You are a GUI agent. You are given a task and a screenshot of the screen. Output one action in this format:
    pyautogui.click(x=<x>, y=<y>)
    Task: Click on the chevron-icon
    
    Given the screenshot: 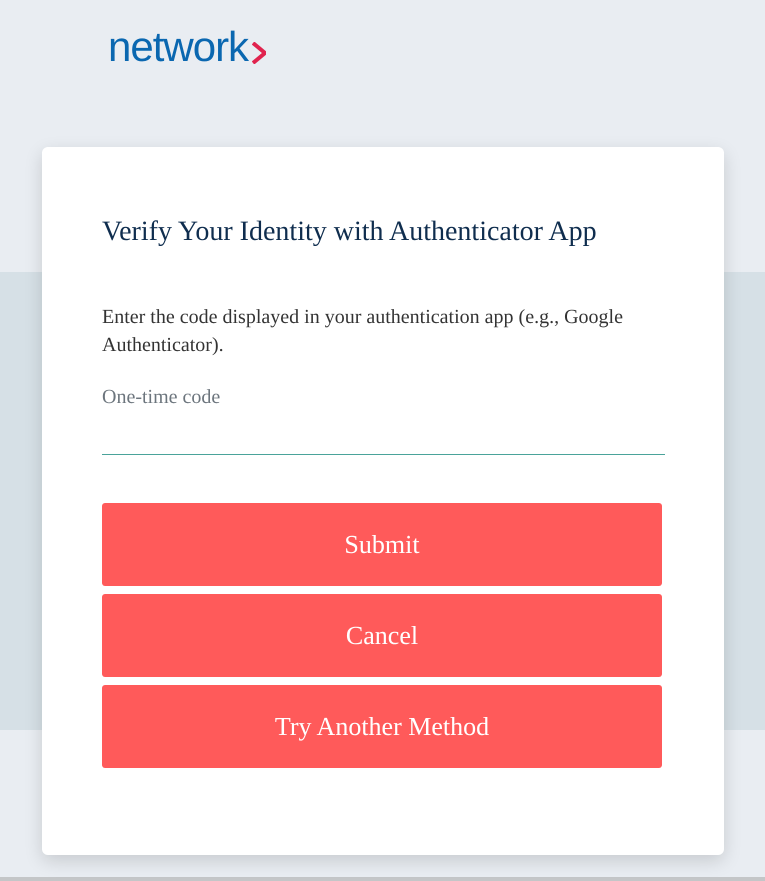 What is the action you would take?
    pyautogui.click(x=259, y=53)
    